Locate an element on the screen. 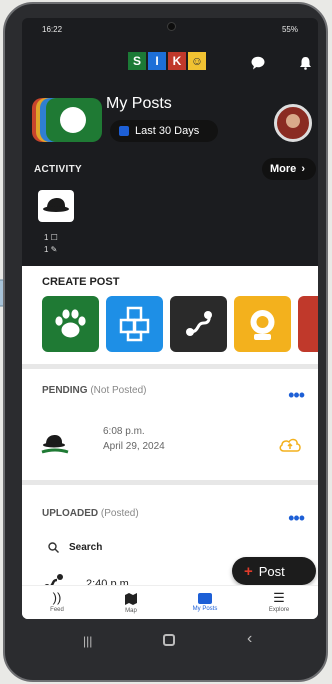 The image size is (332, 684). status-bar: 16:22 55% is located at coordinates (170, 28).